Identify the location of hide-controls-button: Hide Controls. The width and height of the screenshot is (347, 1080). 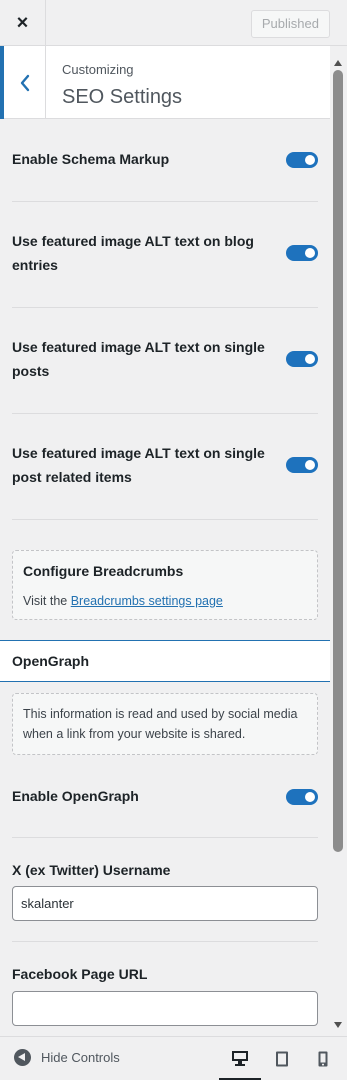
(67, 1057).